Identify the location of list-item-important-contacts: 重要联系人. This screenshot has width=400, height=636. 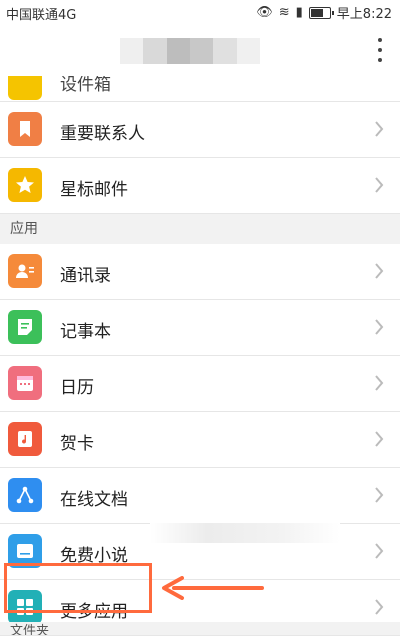
(200, 130).